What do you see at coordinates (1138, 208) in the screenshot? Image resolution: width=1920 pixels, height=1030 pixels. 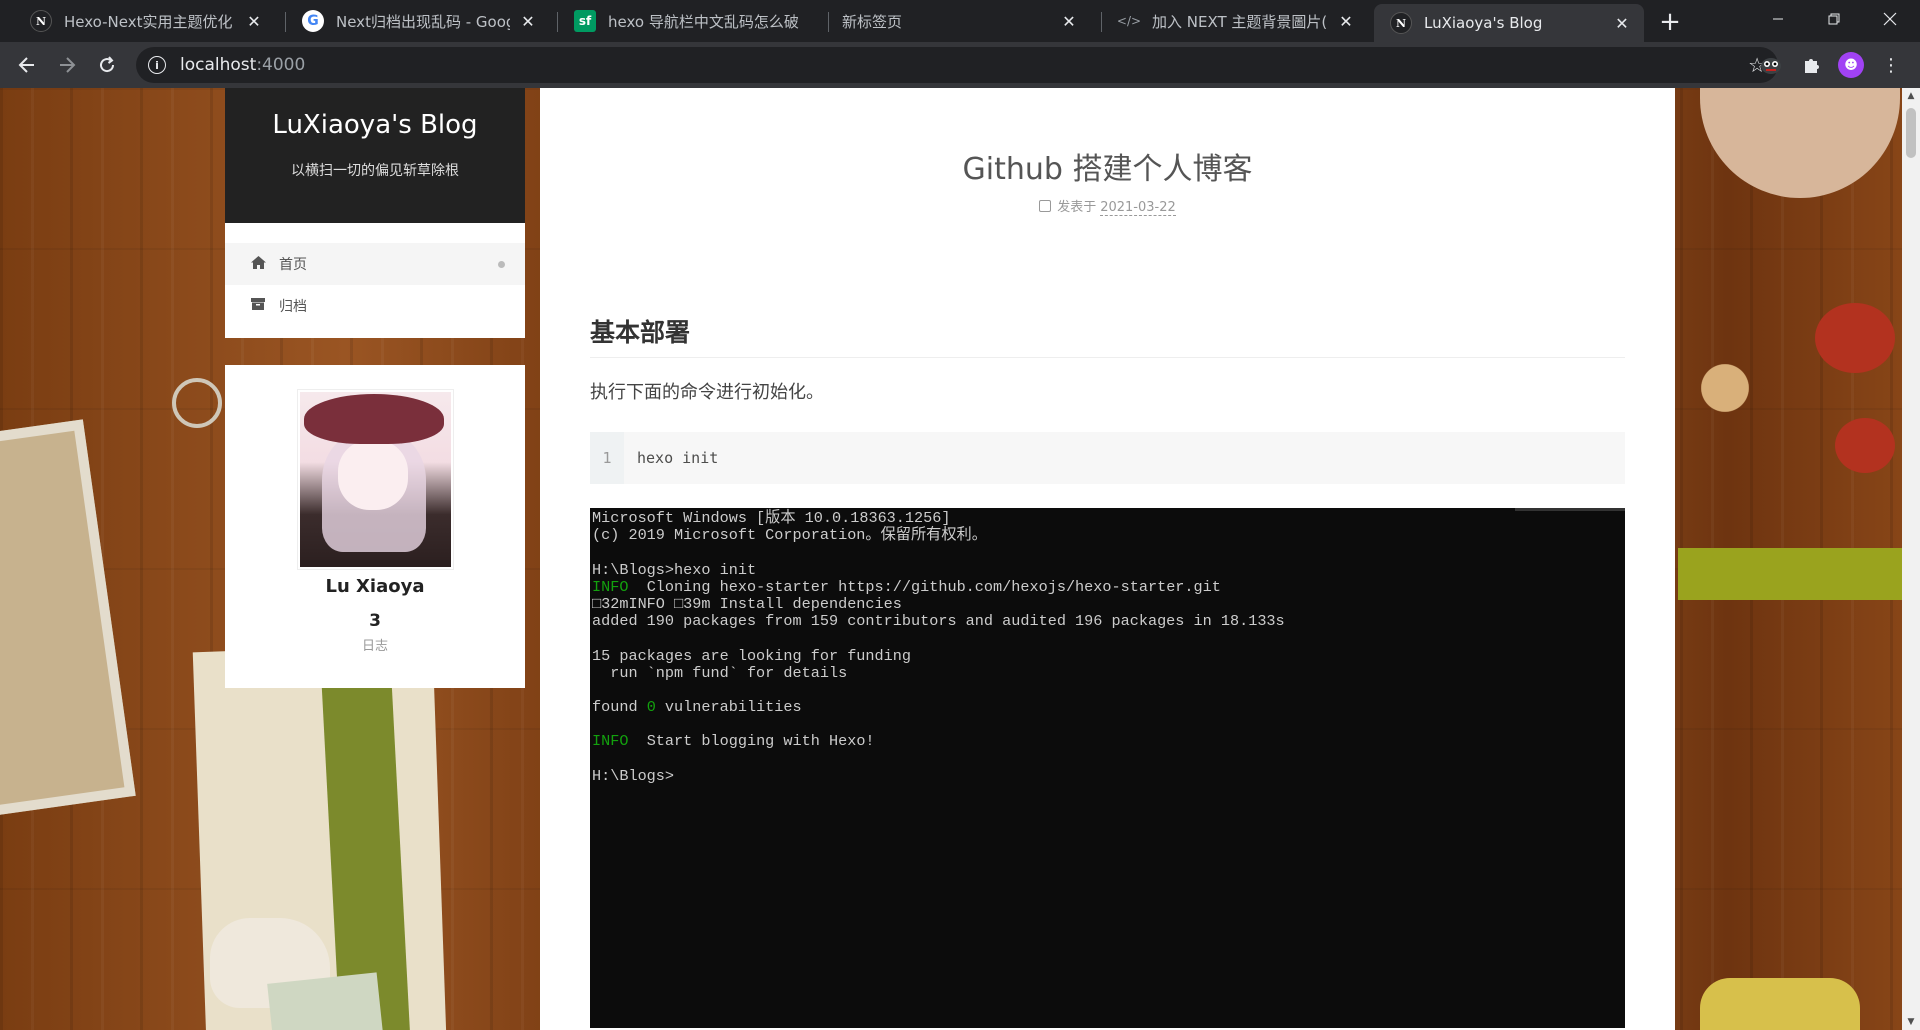 I see `post-date: 2021-03-22` at bounding box center [1138, 208].